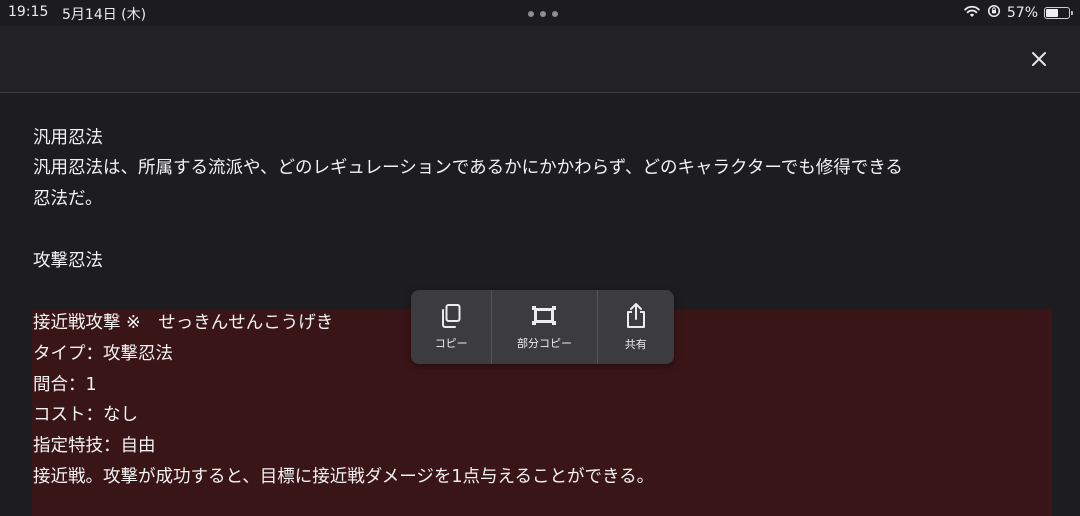 The height and width of the screenshot is (516, 1080). What do you see at coordinates (68, 138) in the screenshot?
I see `heading-general-ninpo: 汎用忍法` at bounding box center [68, 138].